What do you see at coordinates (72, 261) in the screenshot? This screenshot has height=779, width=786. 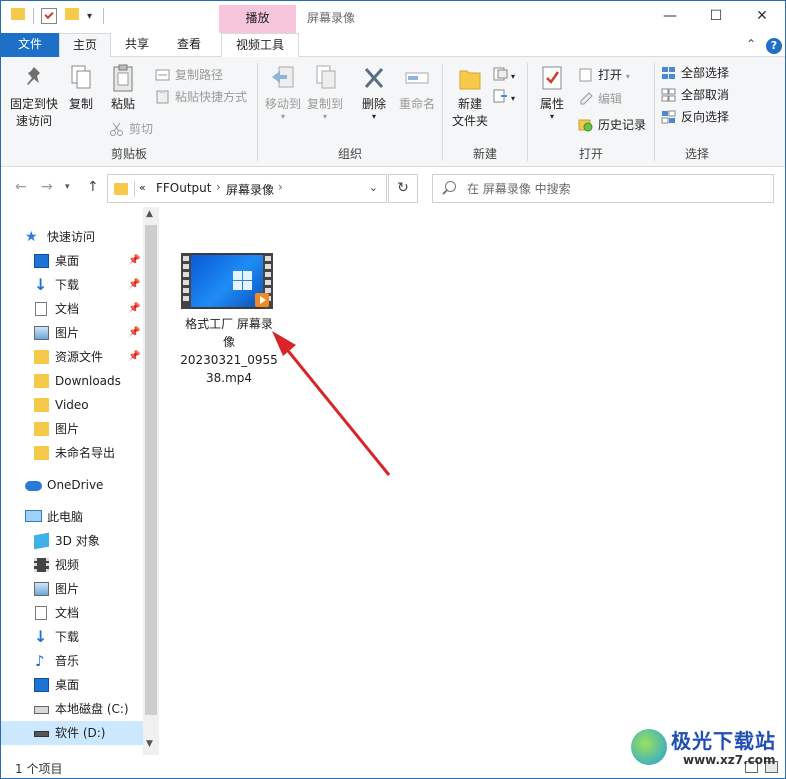 I see `sidebar-item-desktop: 桌面 📌` at bounding box center [72, 261].